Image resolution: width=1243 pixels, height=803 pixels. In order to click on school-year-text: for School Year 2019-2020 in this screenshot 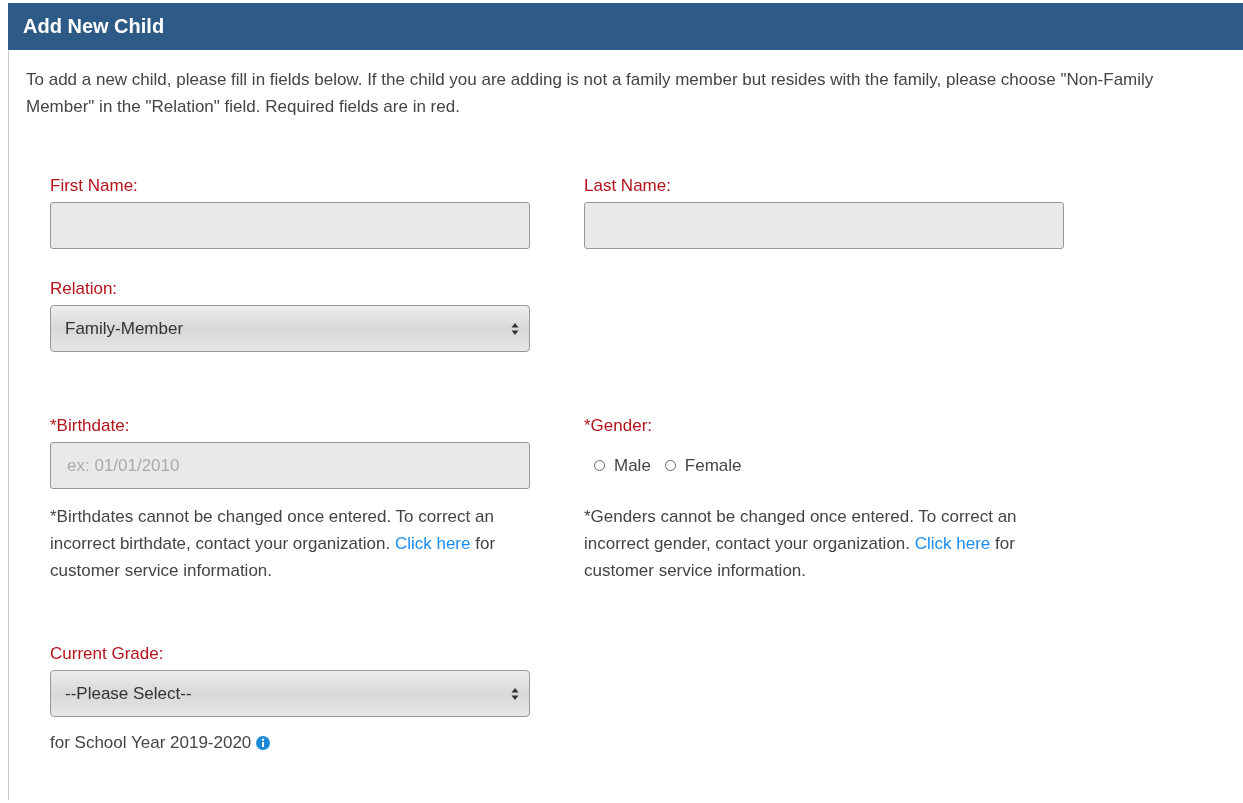, I will do `click(151, 743)`.